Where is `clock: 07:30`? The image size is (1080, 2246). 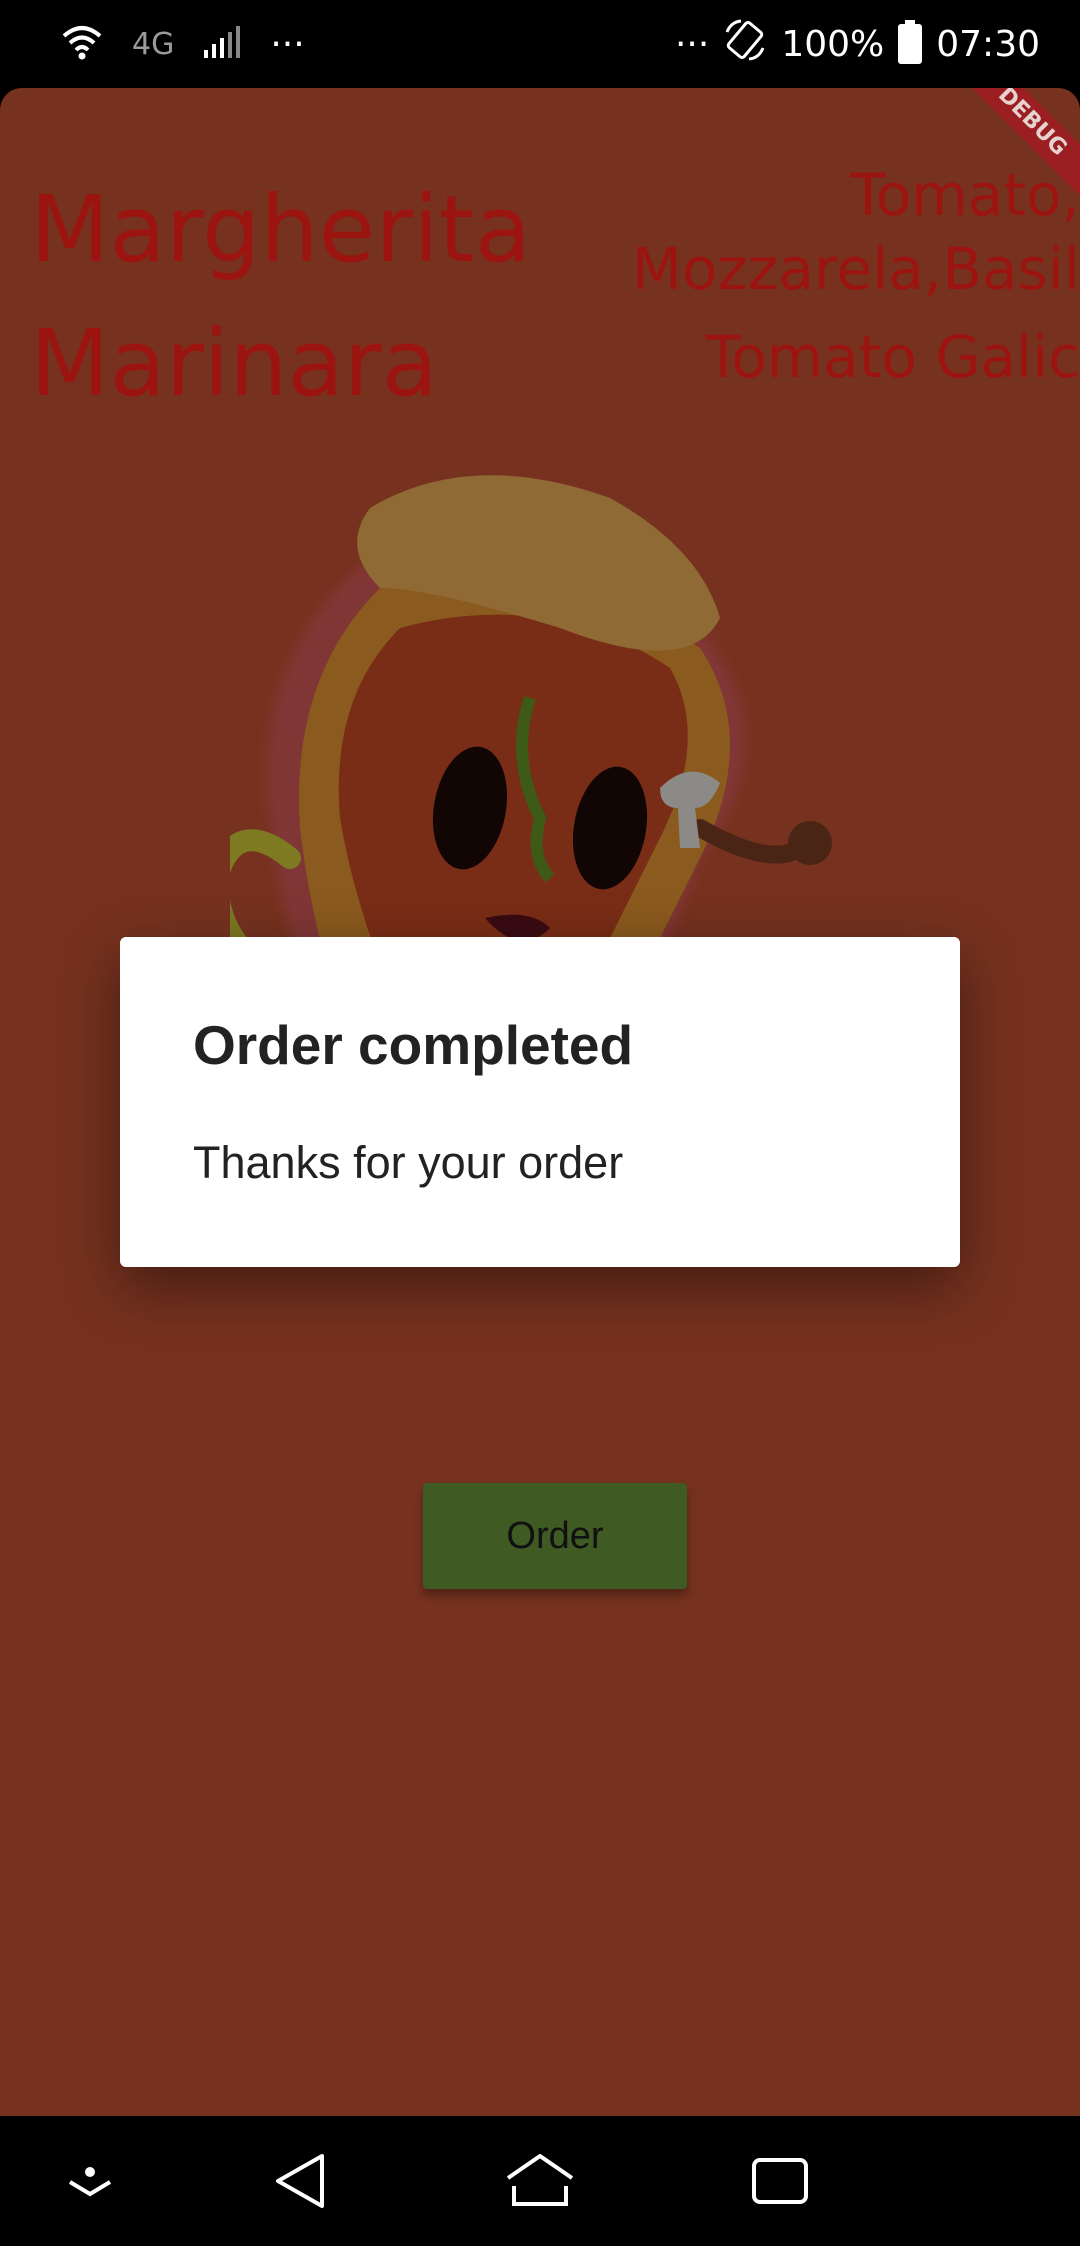 clock: 07:30 is located at coordinates (988, 44).